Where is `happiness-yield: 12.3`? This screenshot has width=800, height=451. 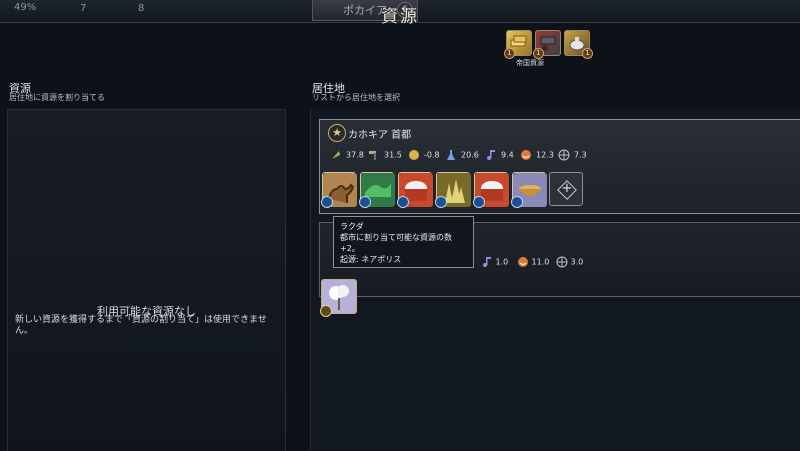
happiness-yield: 12.3 is located at coordinates (537, 155).